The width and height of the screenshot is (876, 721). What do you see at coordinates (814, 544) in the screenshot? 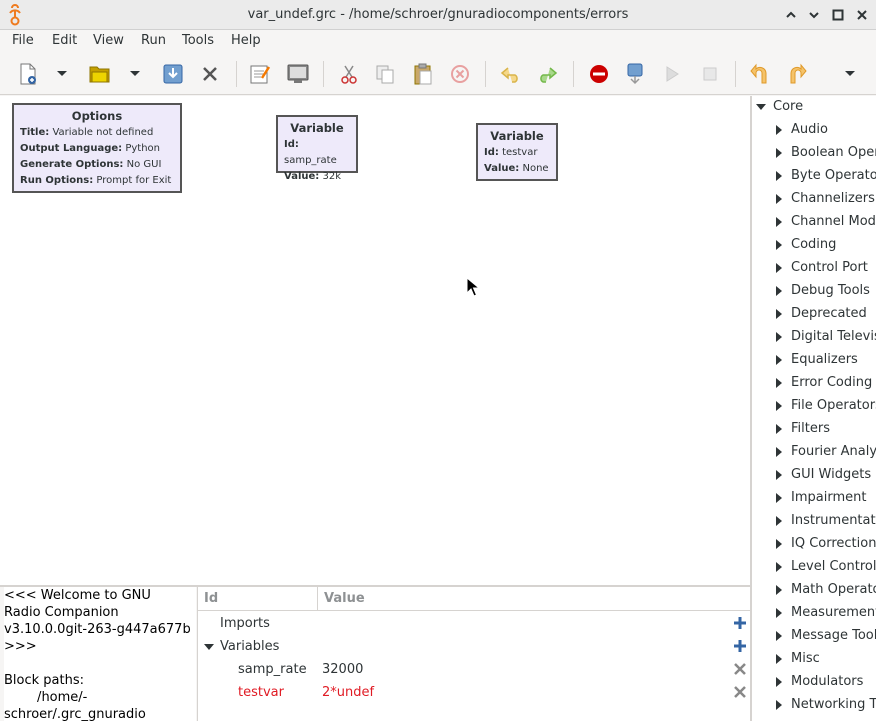
I see `tree-item-iq-correction: IQ Correction` at bounding box center [814, 544].